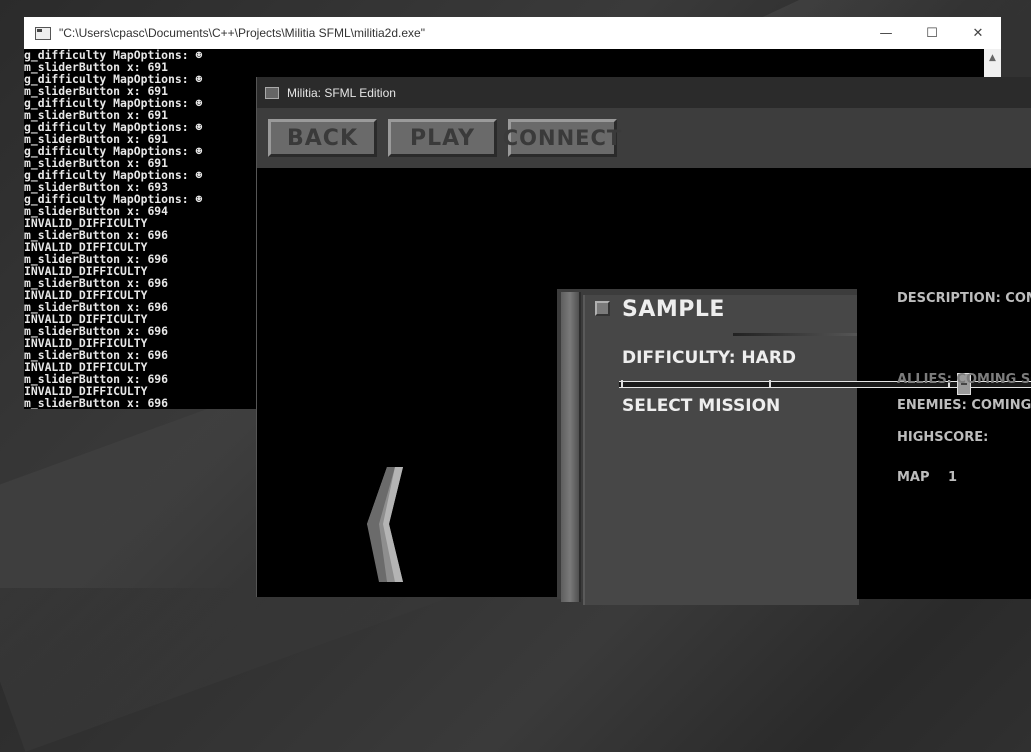 This screenshot has height=752, width=1031. What do you see at coordinates (943, 437) in the screenshot?
I see `highscore-label: HIGHSCORE:` at bounding box center [943, 437].